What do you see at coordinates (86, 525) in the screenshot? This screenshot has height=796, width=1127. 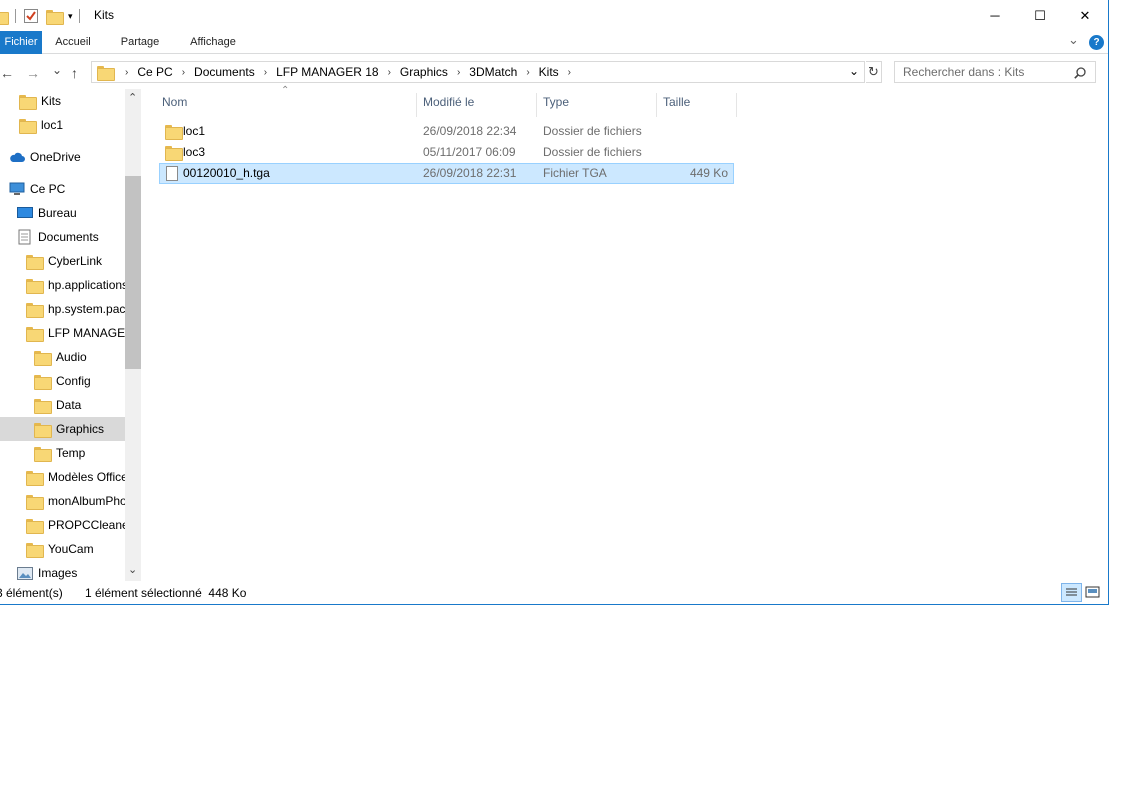 I see `sidebar-item-label: PROPCCleaner` at bounding box center [86, 525].